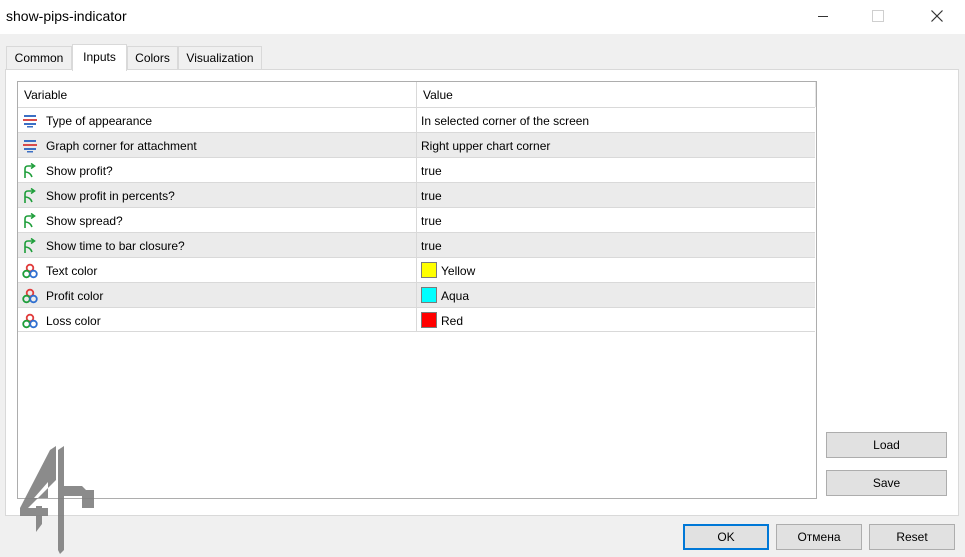 This screenshot has height=557, width=965. Describe the element at coordinates (39, 57) in the screenshot. I see `tab-common: Common` at that location.